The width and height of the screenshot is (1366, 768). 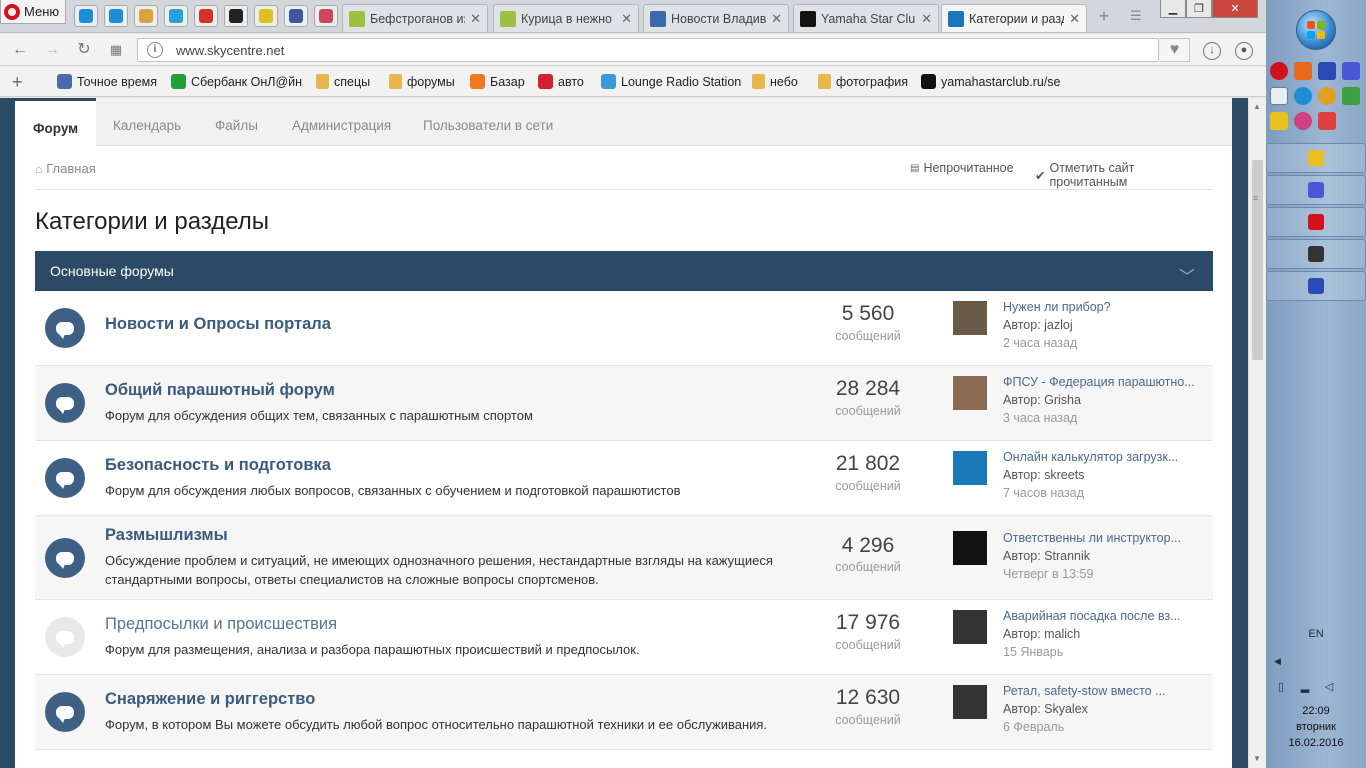 What do you see at coordinates (1281, 687) in the screenshot?
I see `battery-icon: ▯` at bounding box center [1281, 687].